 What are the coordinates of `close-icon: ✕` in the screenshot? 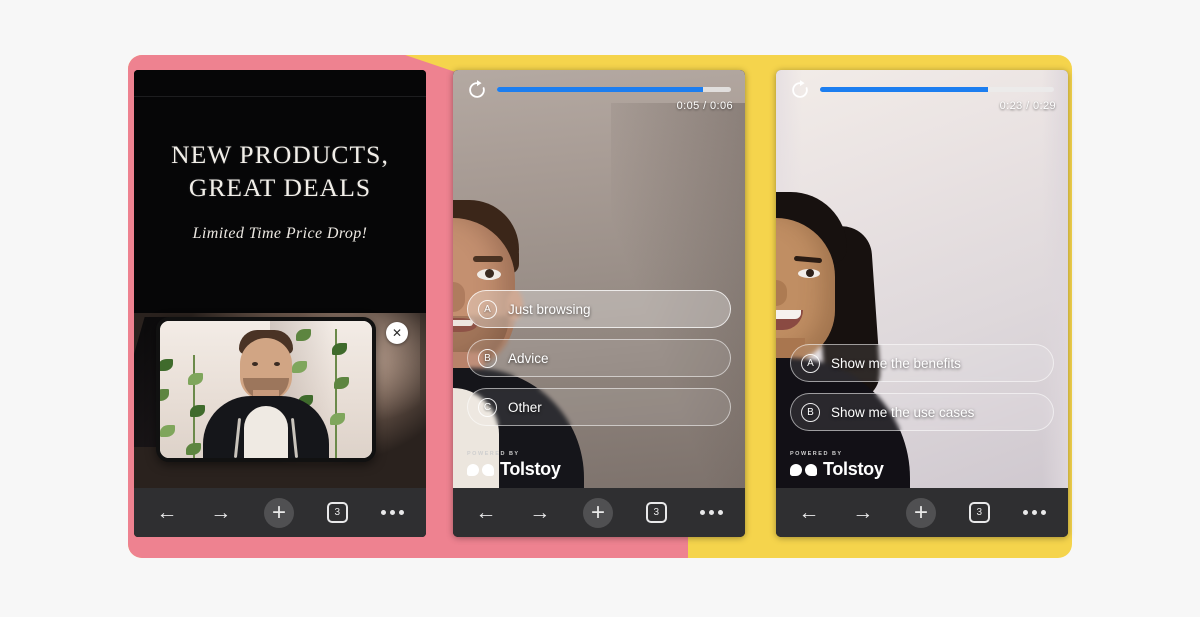 It's located at (397, 333).